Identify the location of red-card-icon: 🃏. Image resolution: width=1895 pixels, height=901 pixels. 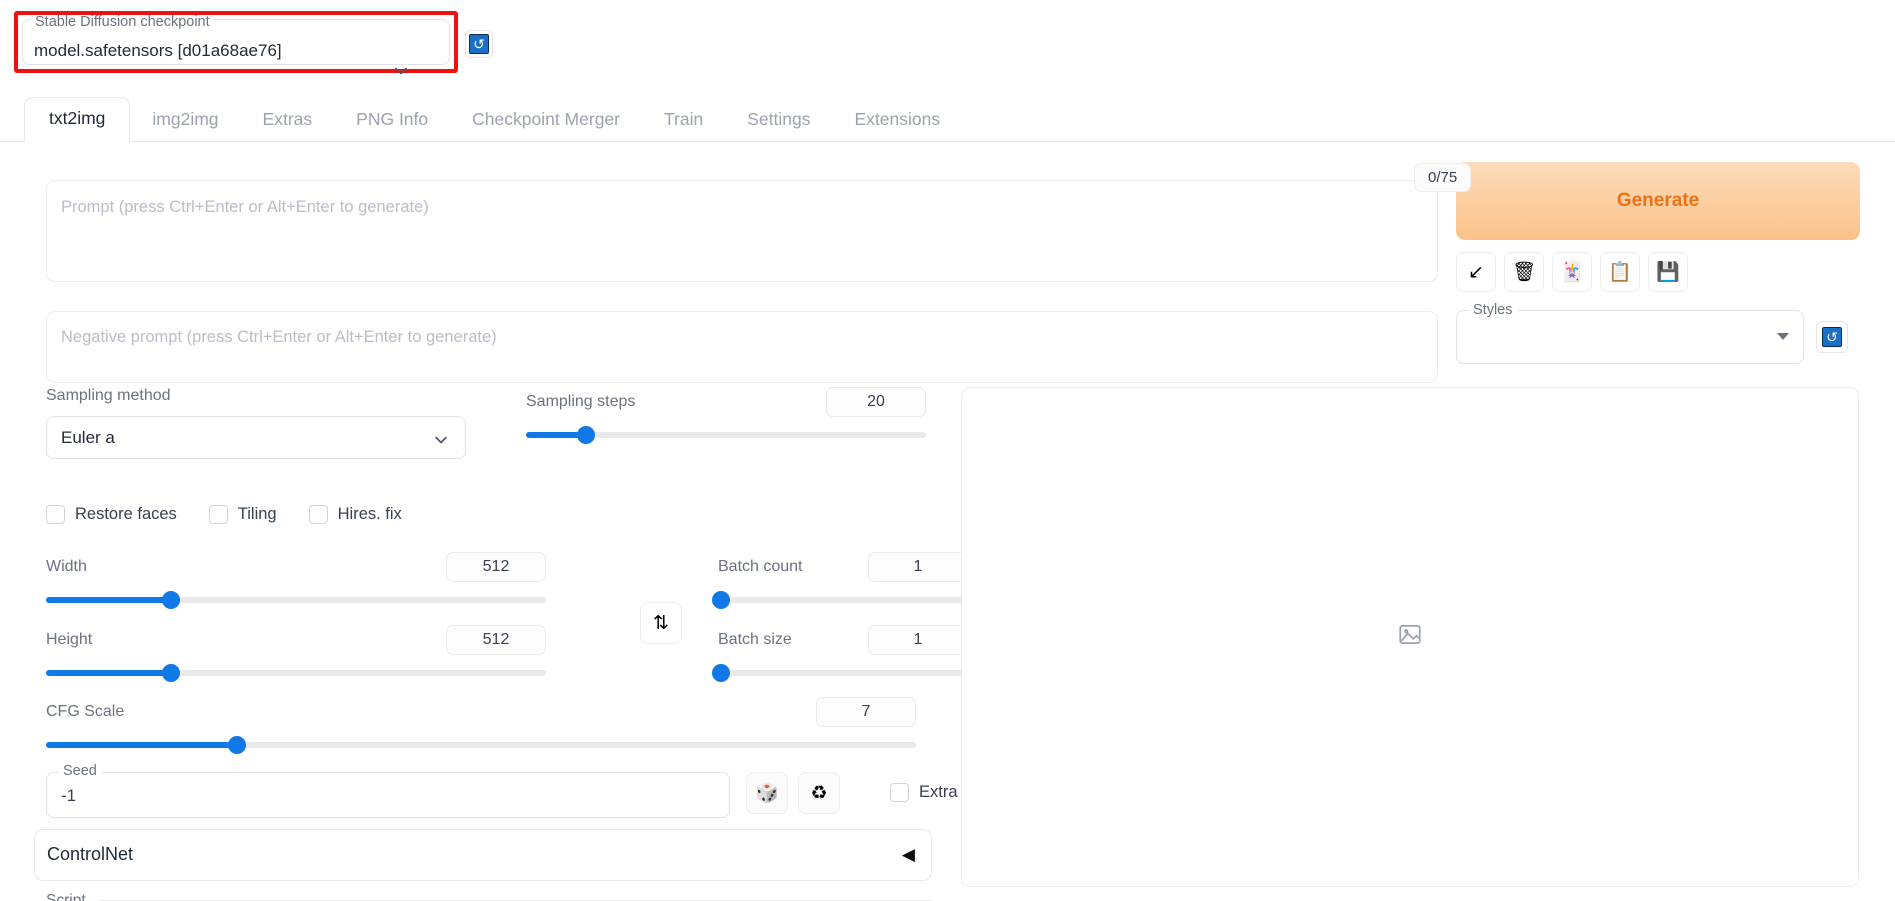
(1572, 272).